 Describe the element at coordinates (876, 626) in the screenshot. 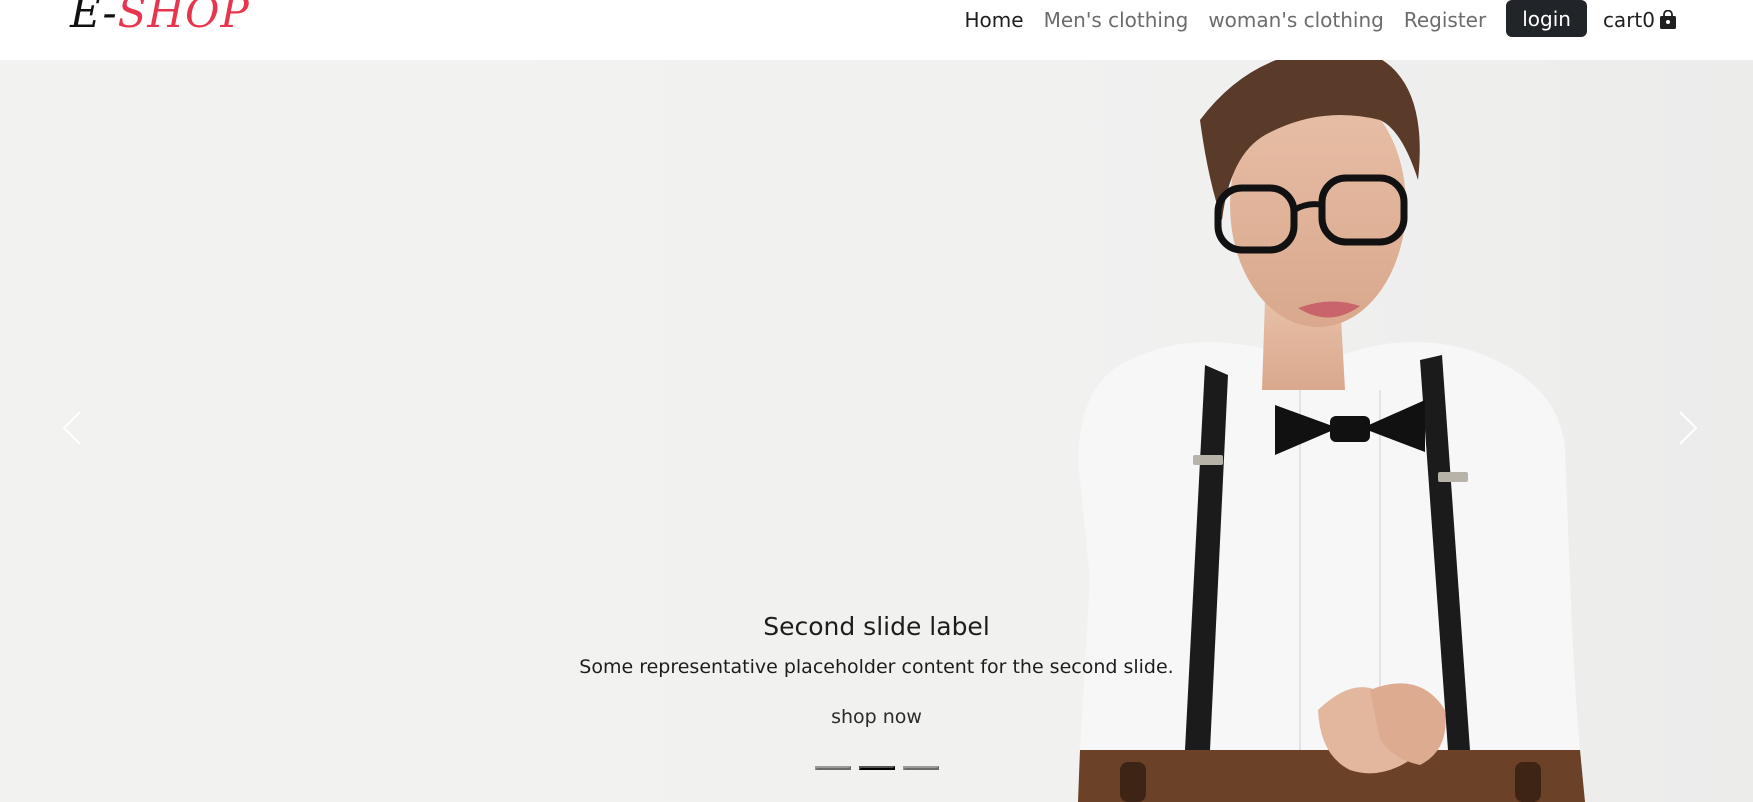

I see `caption-title: Second slide label` at that location.